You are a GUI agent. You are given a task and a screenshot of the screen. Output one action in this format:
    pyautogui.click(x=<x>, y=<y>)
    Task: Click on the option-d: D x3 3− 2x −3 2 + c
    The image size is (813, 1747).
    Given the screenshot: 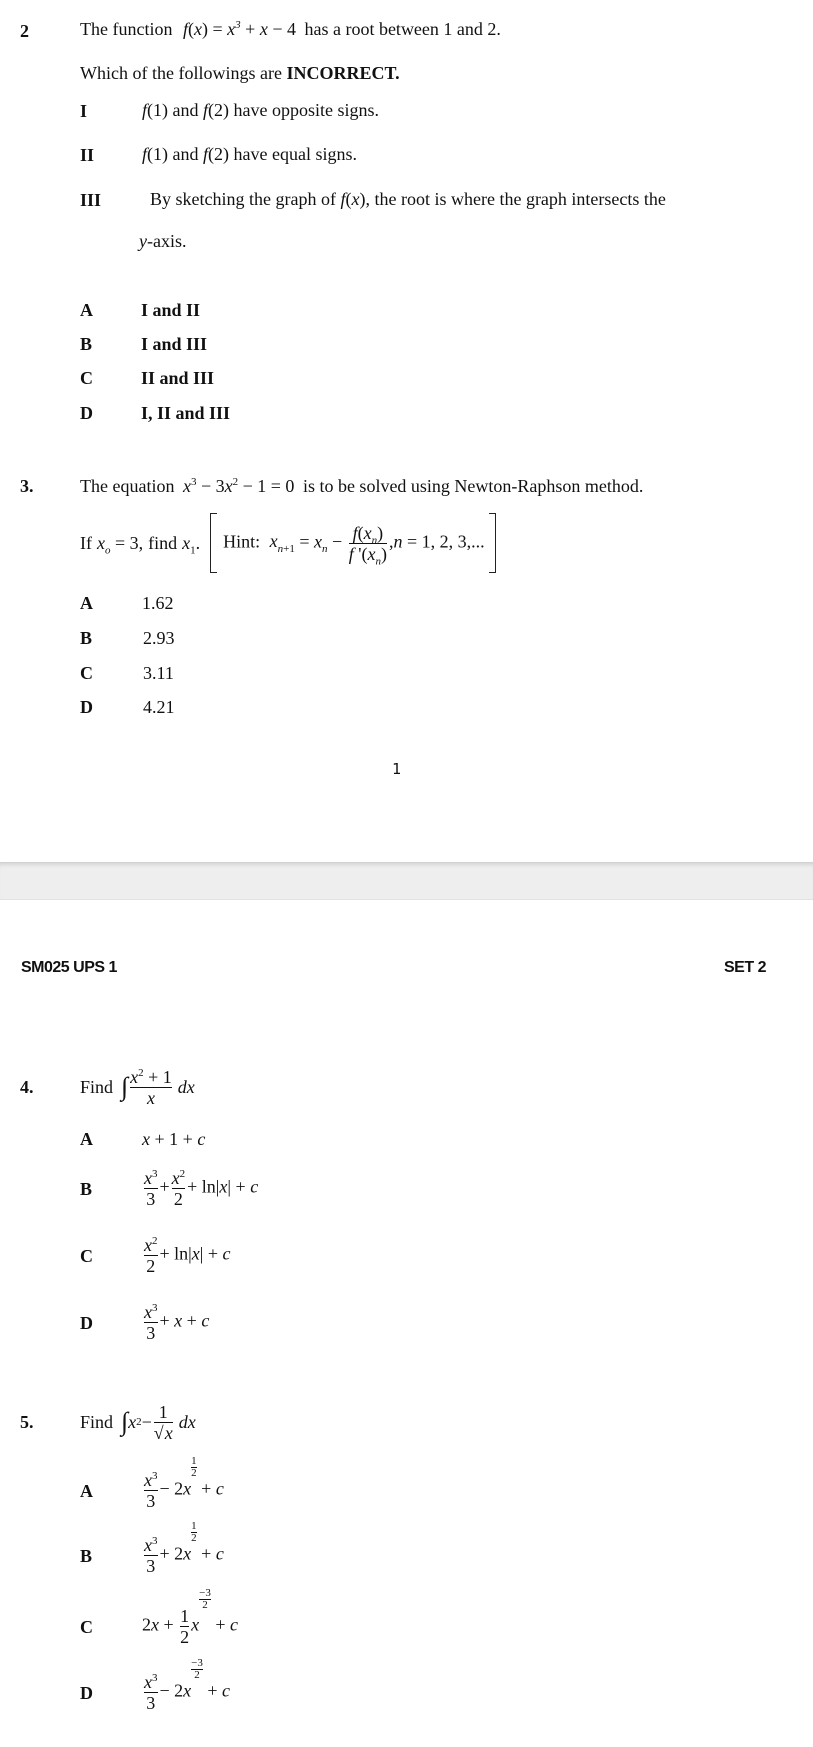 What is the action you would take?
    pyautogui.click(x=155, y=1690)
    